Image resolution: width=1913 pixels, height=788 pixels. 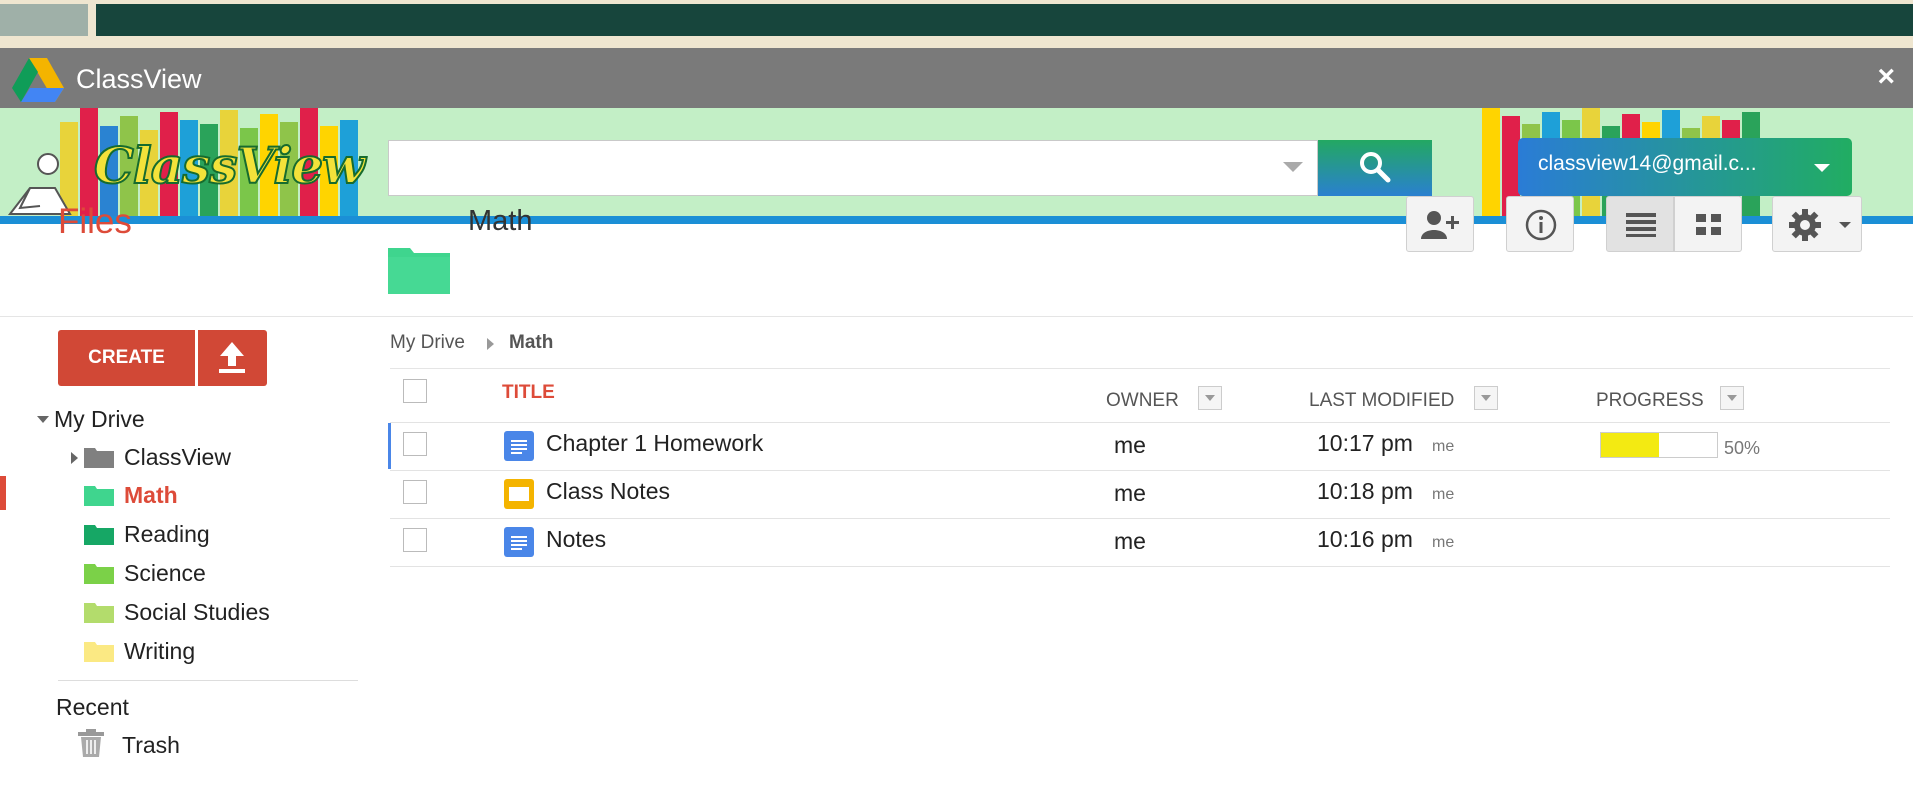 I want to click on column-header-title: TITLE, so click(x=528, y=393).